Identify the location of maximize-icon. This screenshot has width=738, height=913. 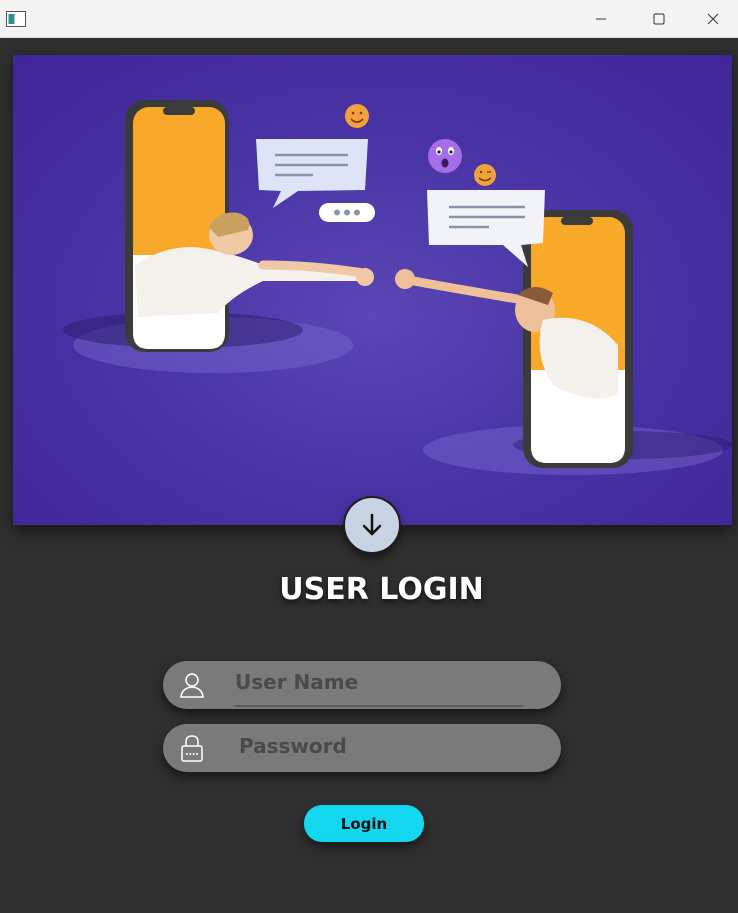
(659, 19).